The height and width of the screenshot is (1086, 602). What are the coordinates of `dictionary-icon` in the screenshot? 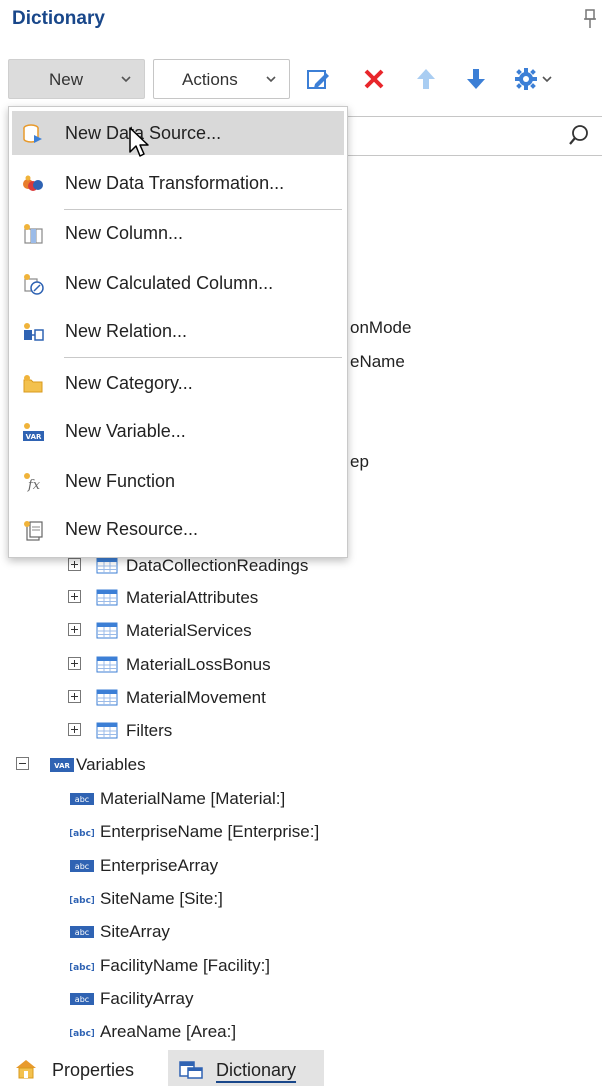 It's located at (191, 1070).